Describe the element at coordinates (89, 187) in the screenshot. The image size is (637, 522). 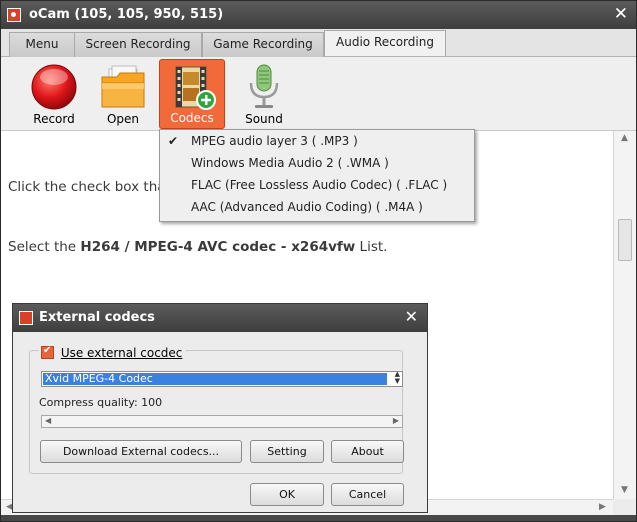
I see `instruction-line-1: Click the check box that` at that location.